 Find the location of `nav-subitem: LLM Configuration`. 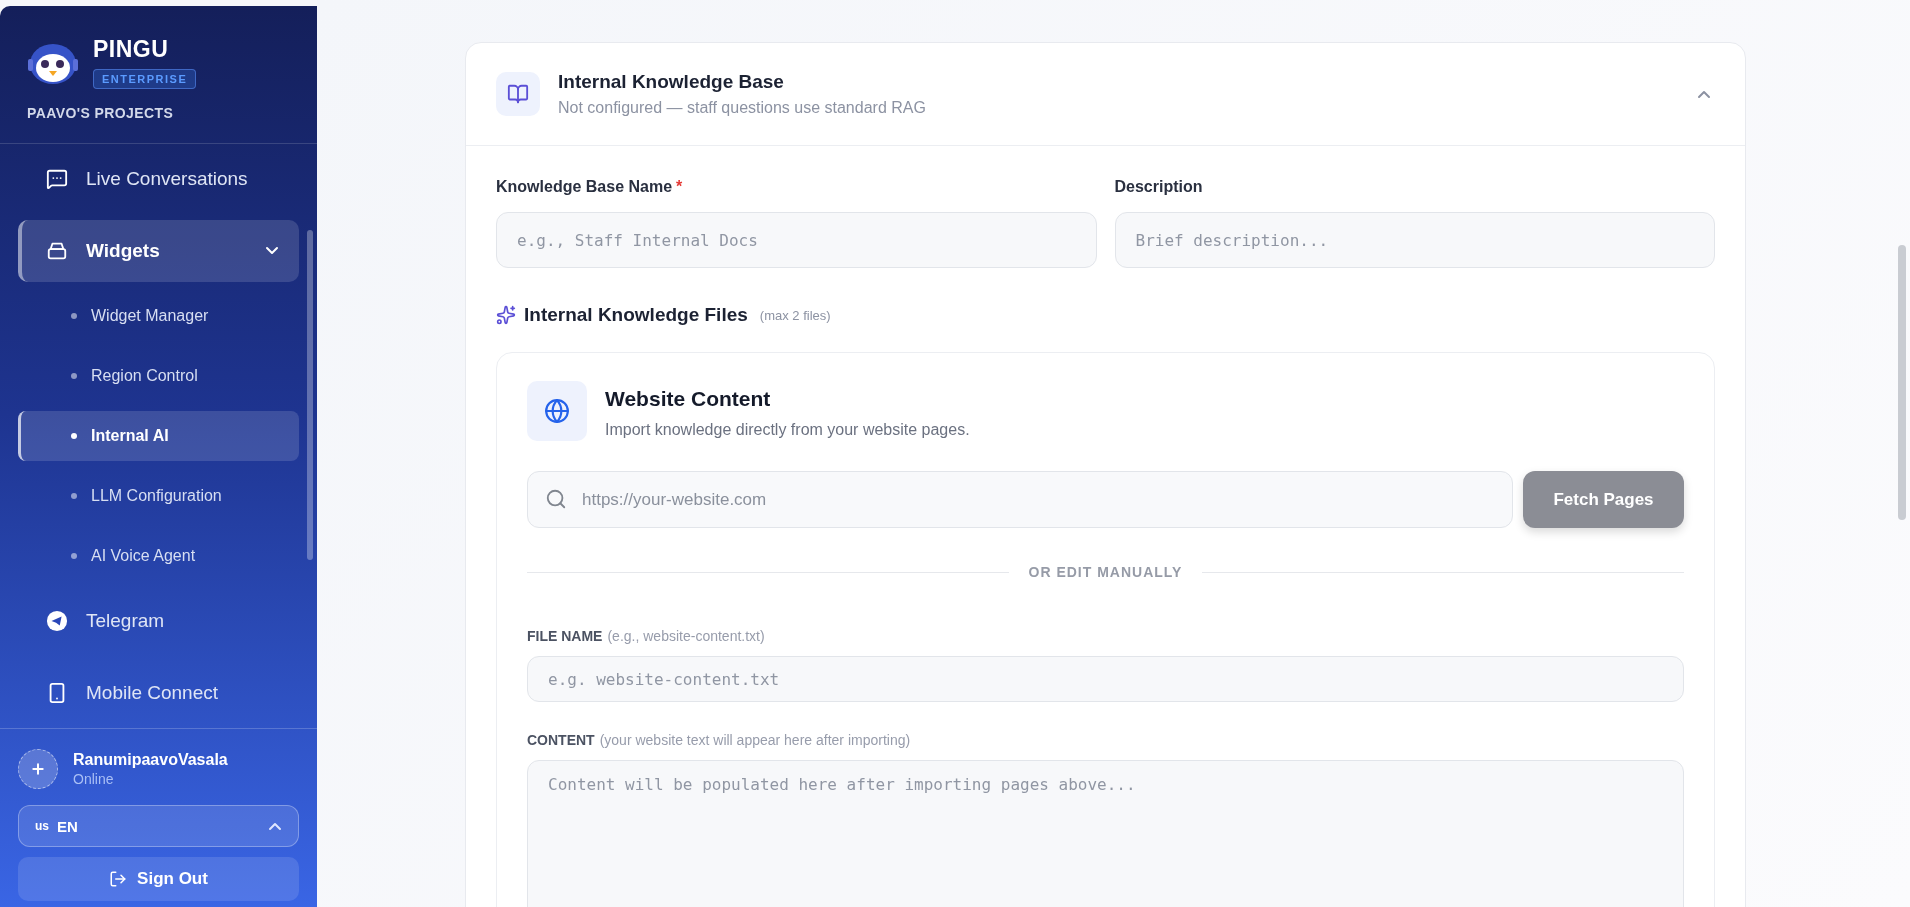

nav-subitem: LLM Configuration is located at coordinates (158, 495).